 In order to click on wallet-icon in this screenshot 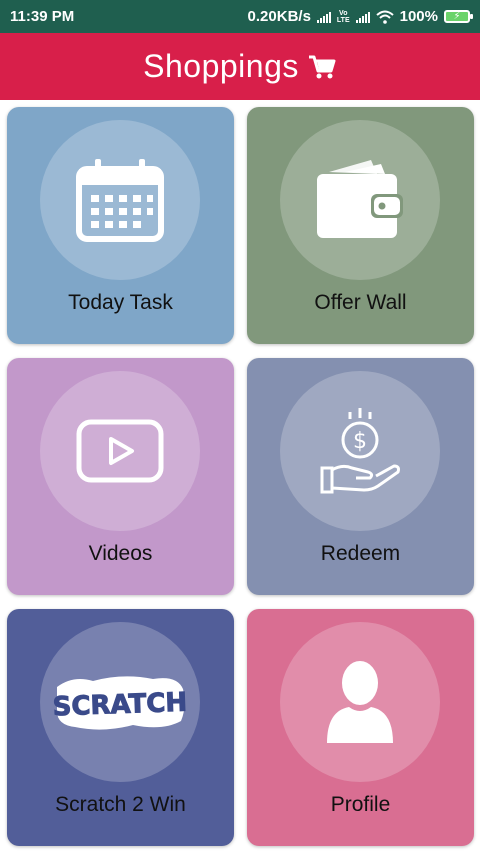, I will do `click(360, 199)`.